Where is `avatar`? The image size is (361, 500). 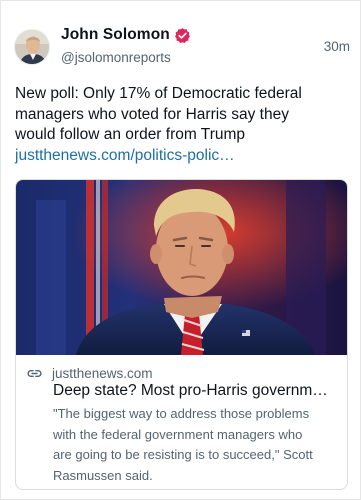 avatar is located at coordinates (32, 47).